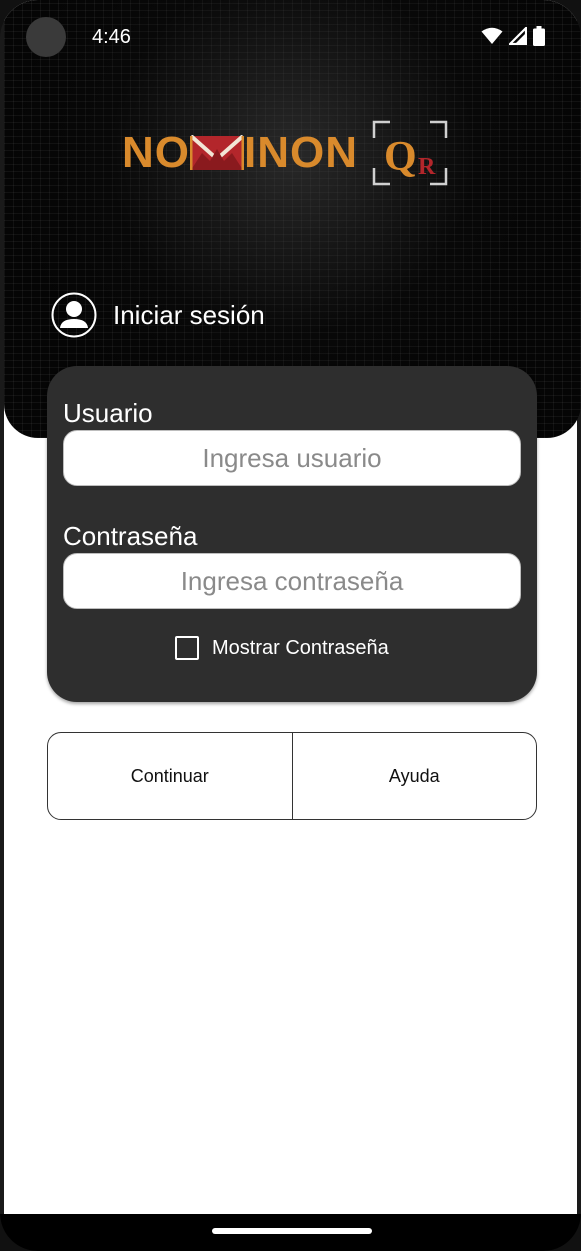  I want to click on front-camera, so click(46, 37).